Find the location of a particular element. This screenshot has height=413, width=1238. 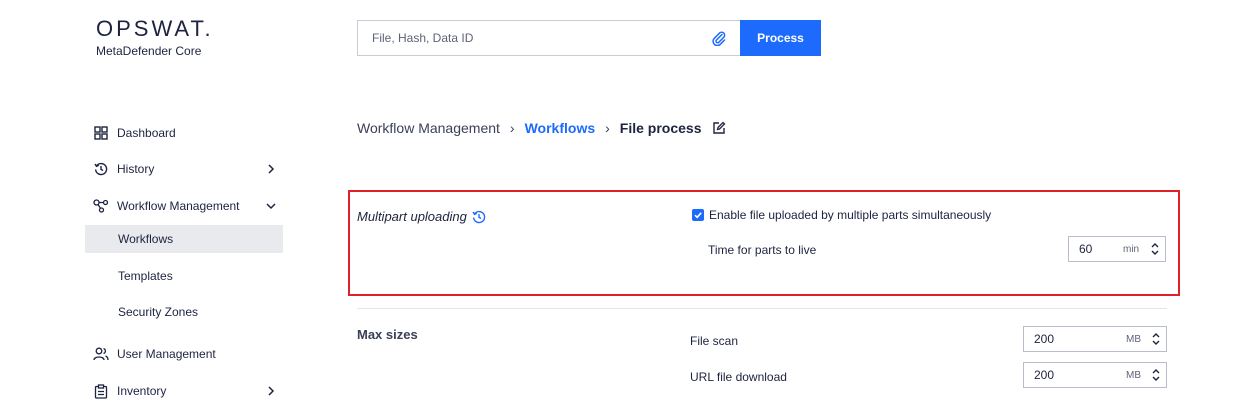

sidebar-item-dashboard: Dashboard is located at coordinates (184, 133).